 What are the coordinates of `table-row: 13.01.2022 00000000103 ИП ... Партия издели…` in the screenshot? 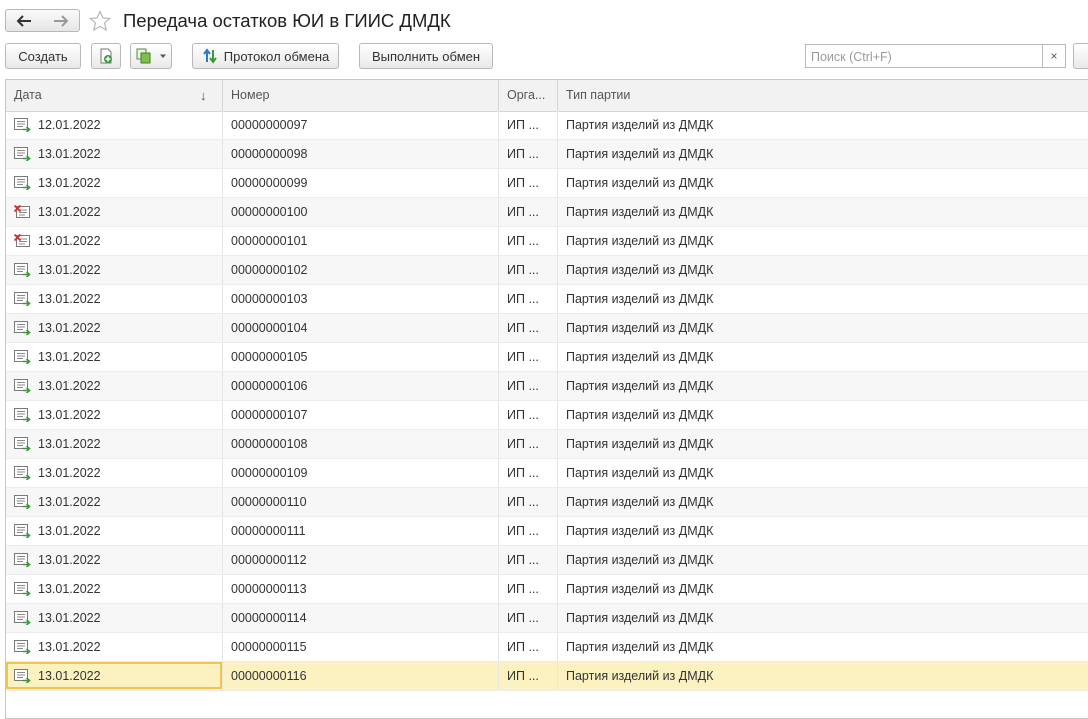 It's located at (547, 299).